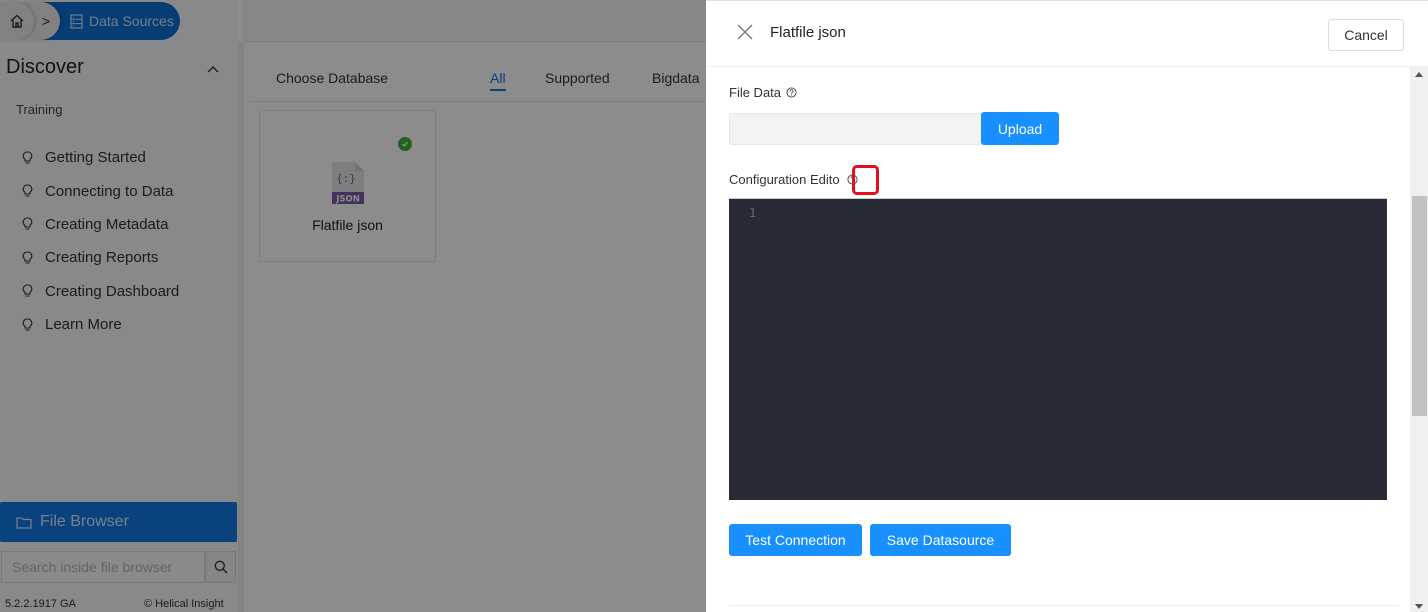 The width and height of the screenshot is (1428, 612). What do you see at coordinates (577, 78) in the screenshot?
I see `tab-supported: Supported` at bounding box center [577, 78].